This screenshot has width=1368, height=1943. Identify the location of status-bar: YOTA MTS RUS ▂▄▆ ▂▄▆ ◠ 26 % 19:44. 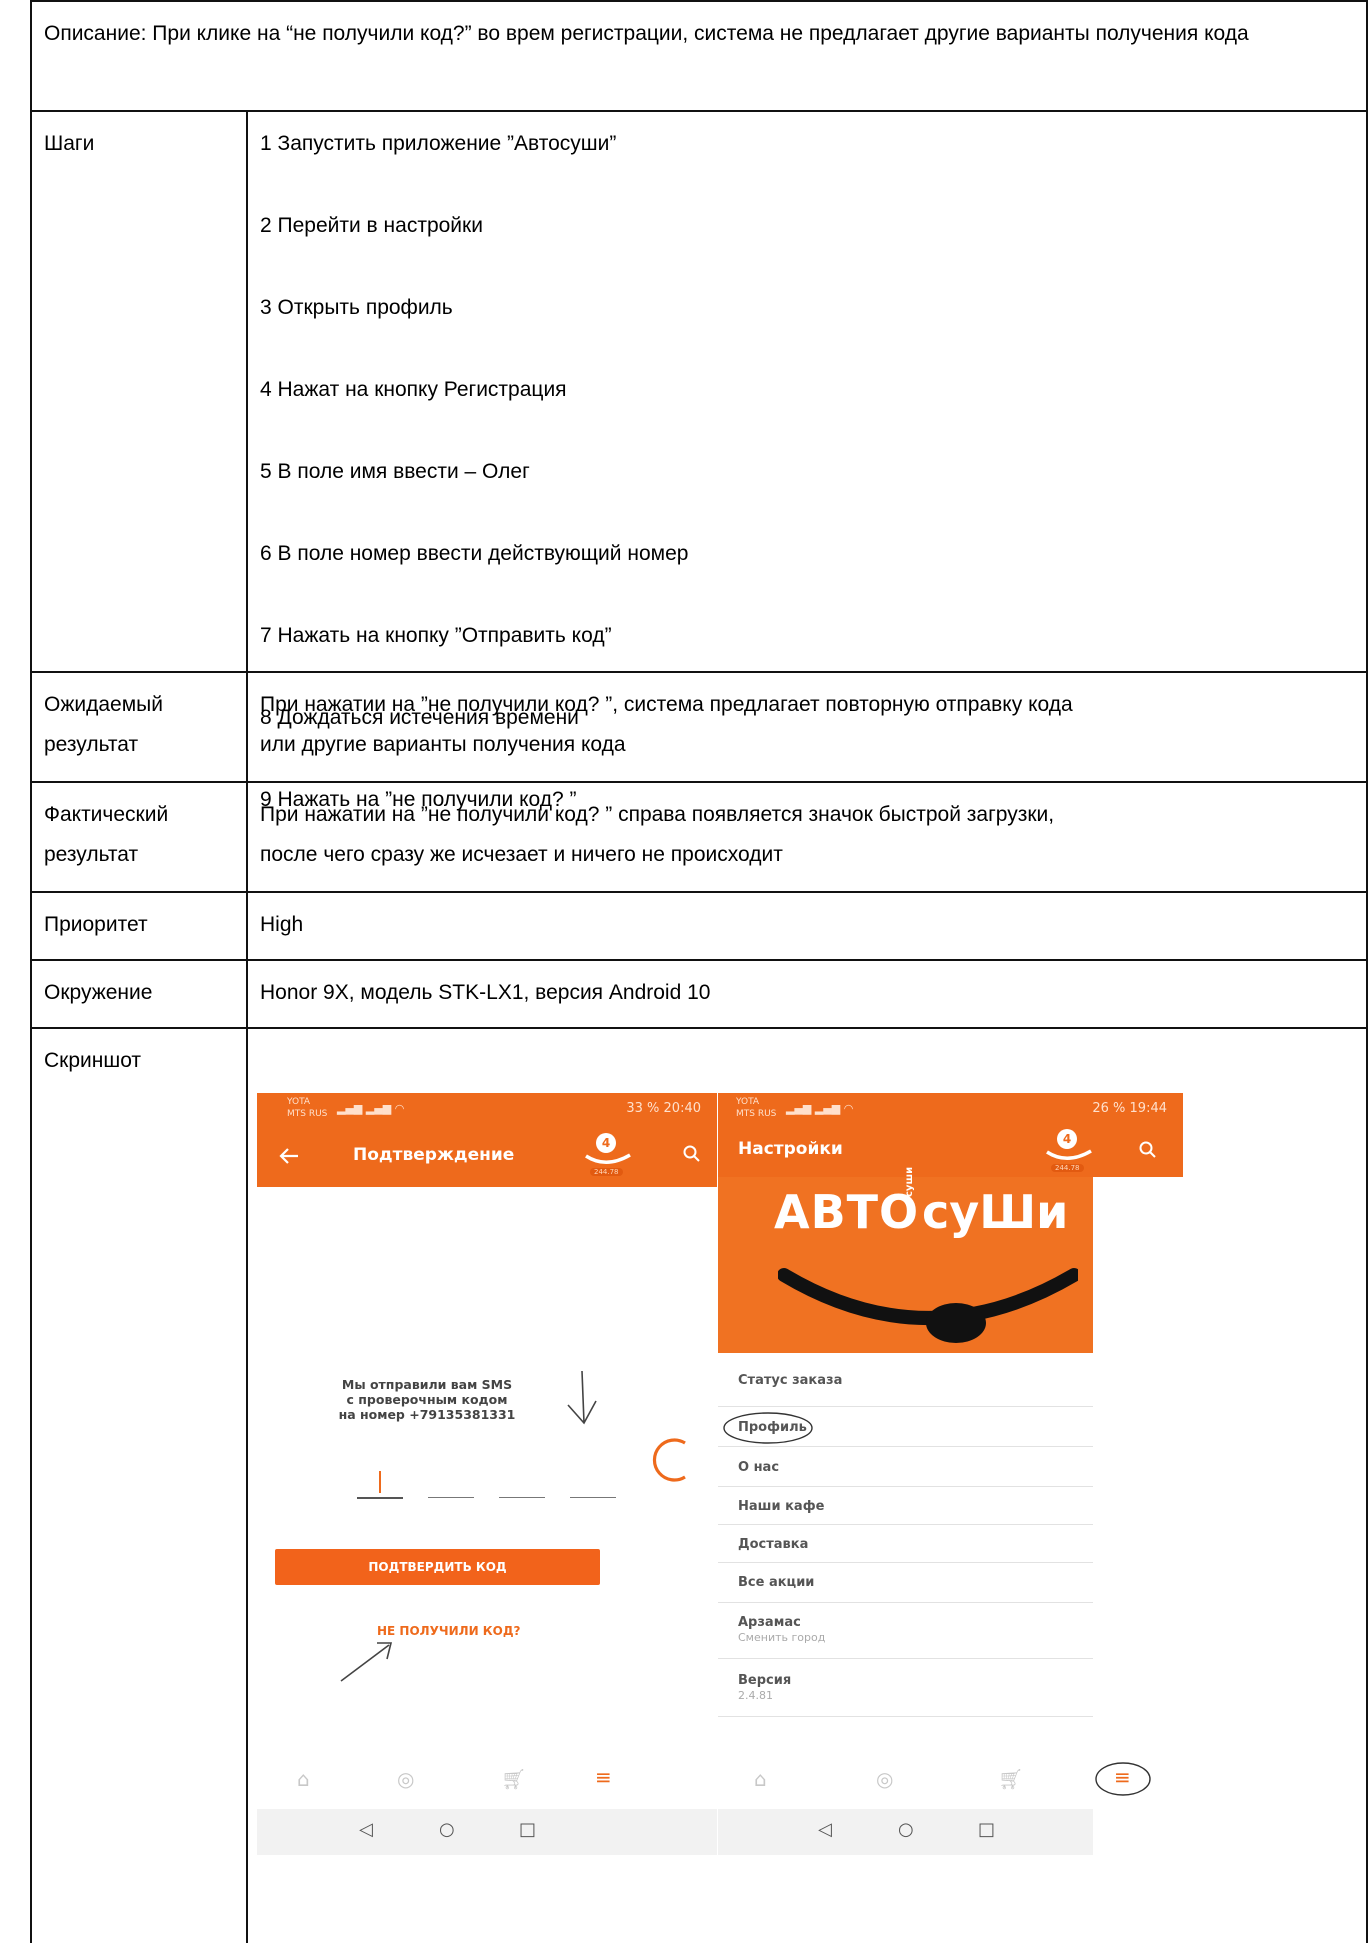
(950, 1109).